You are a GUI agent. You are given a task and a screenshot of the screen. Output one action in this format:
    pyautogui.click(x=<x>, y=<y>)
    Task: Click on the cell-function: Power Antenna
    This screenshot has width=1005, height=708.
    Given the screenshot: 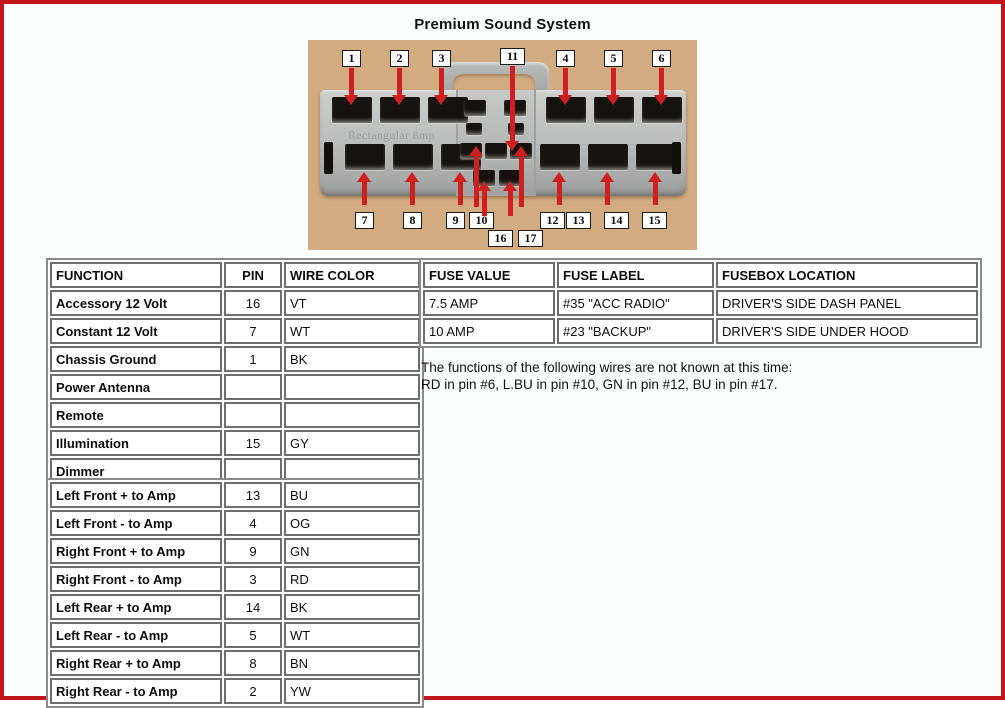 What is the action you would take?
    pyautogui.click(x=136, y=387)
    